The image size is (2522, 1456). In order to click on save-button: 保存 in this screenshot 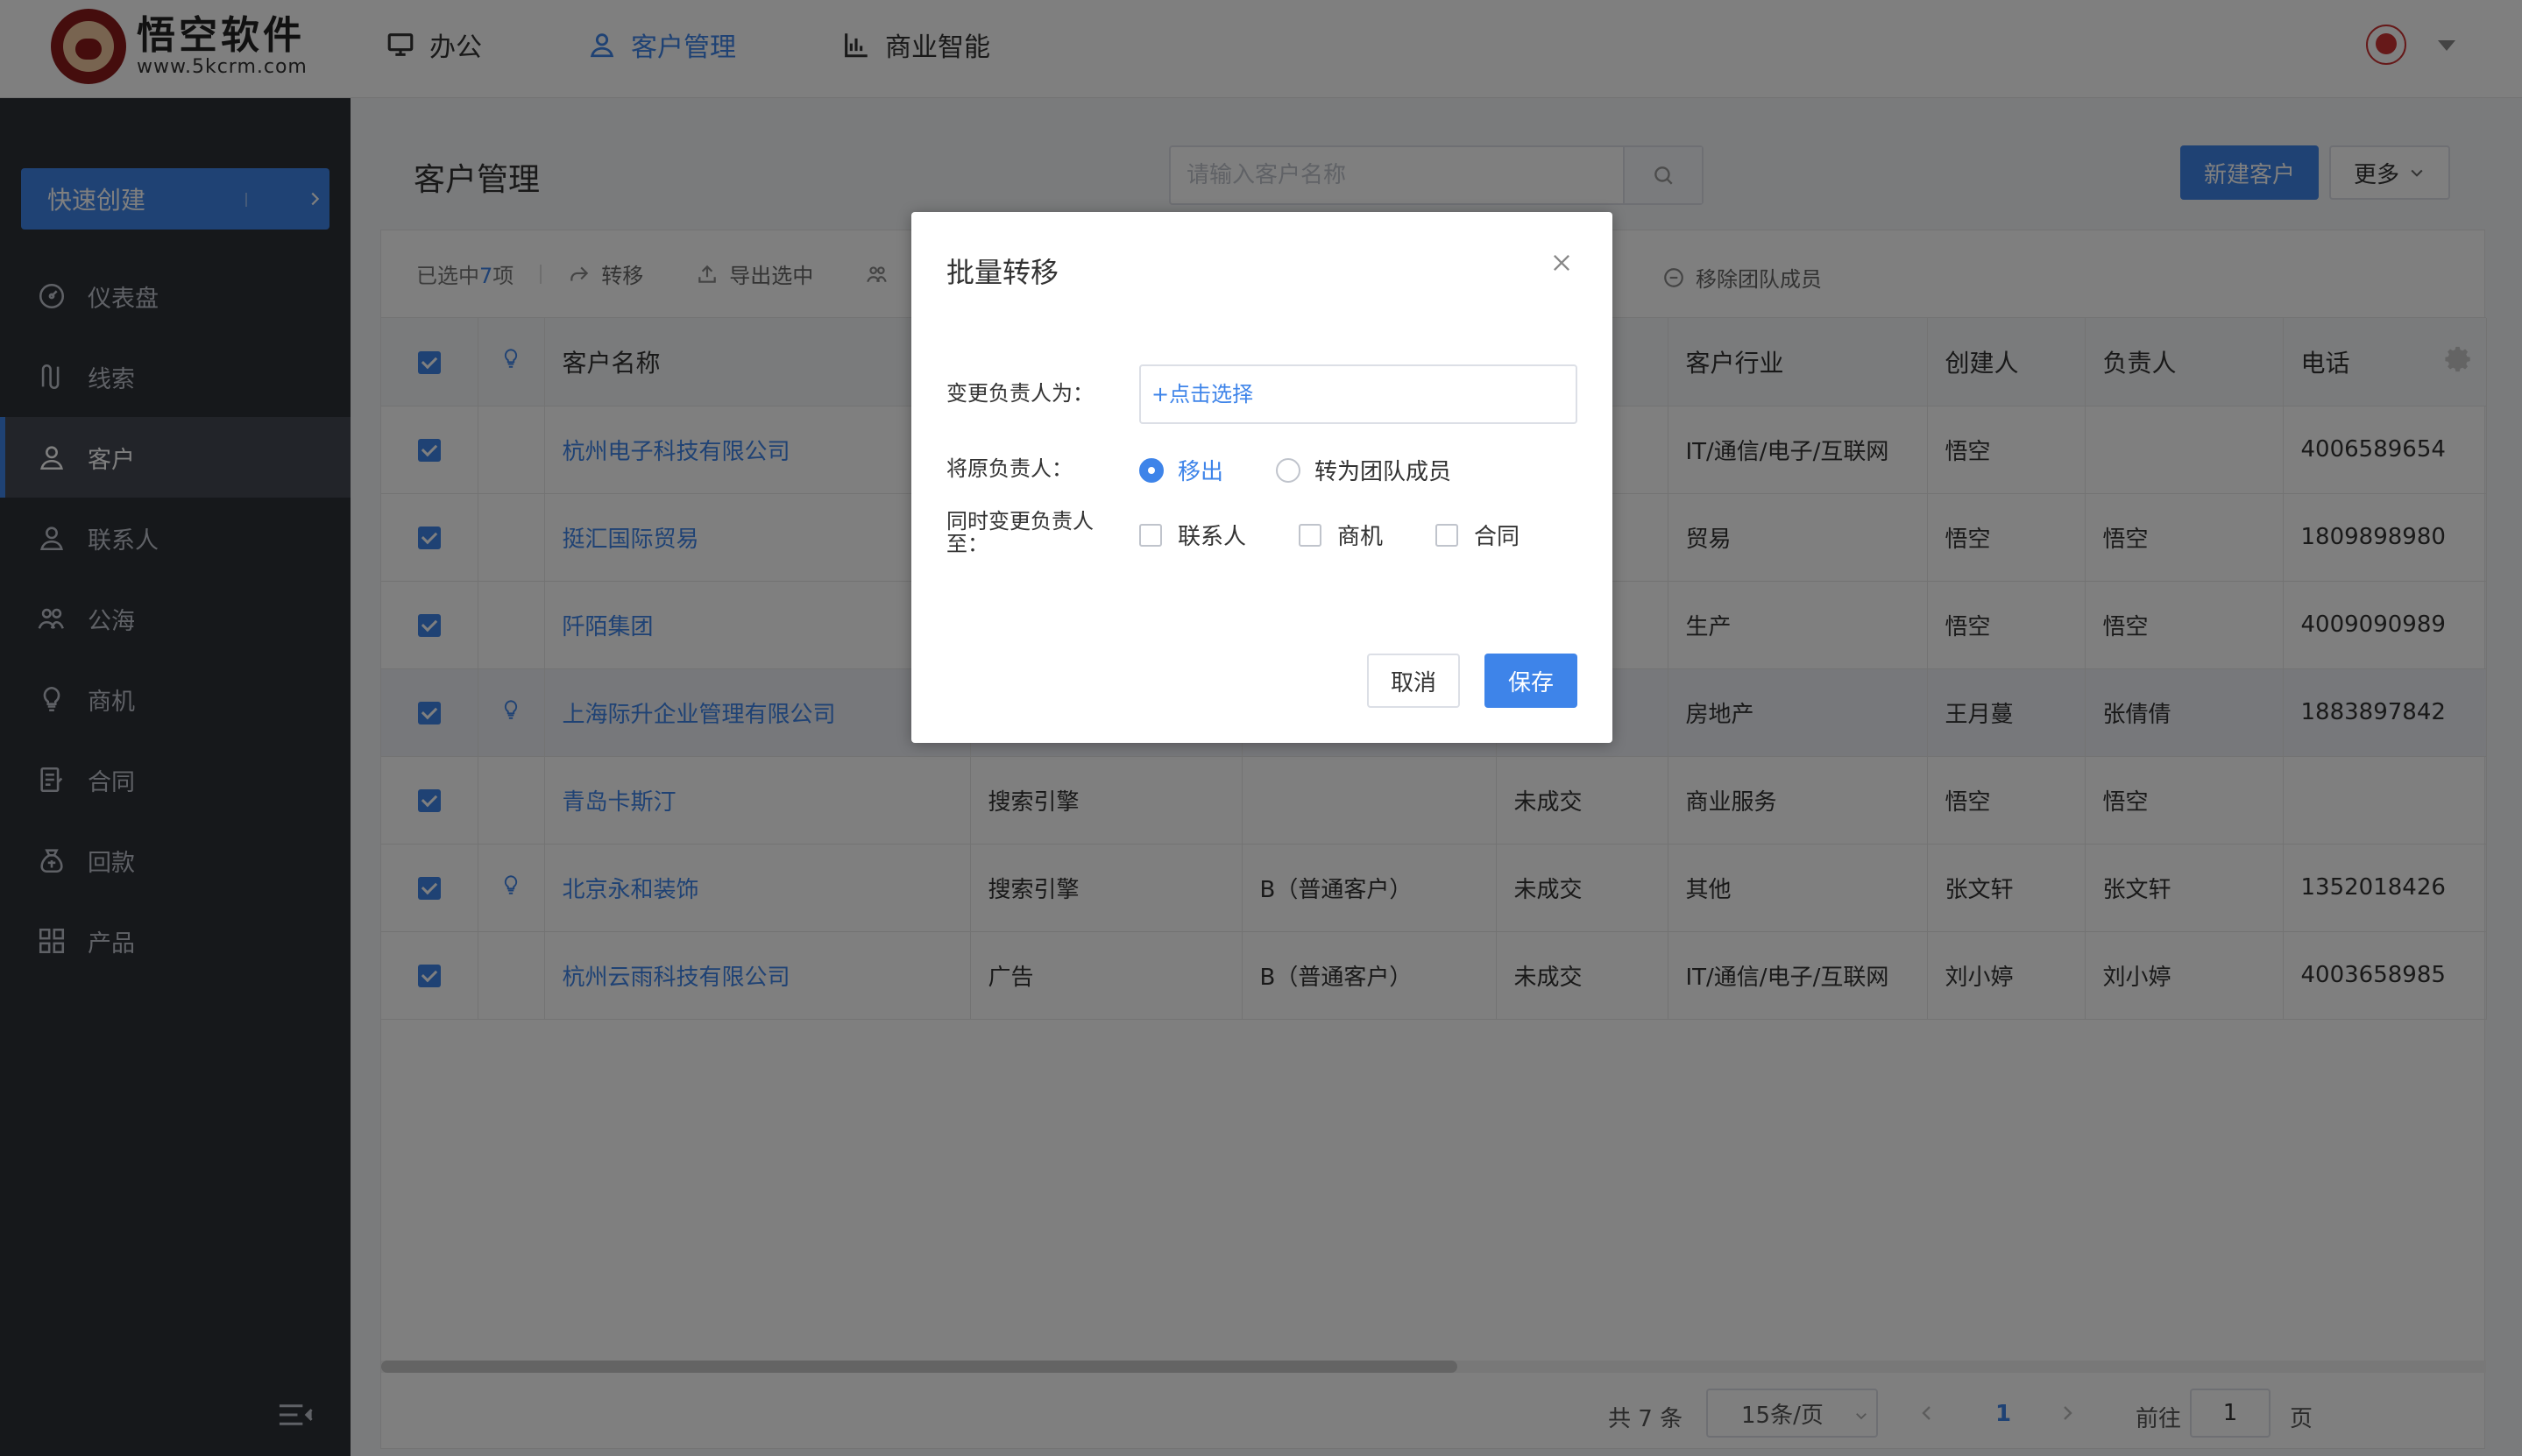, I will do `click(1530, 681)`.